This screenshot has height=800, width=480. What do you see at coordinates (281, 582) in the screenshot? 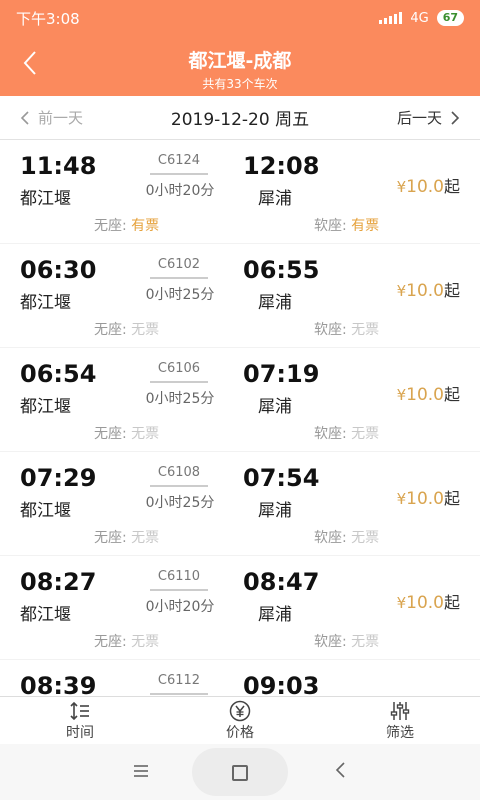
I see `arrival-time: 08:47` at bounding box center [281, 582].